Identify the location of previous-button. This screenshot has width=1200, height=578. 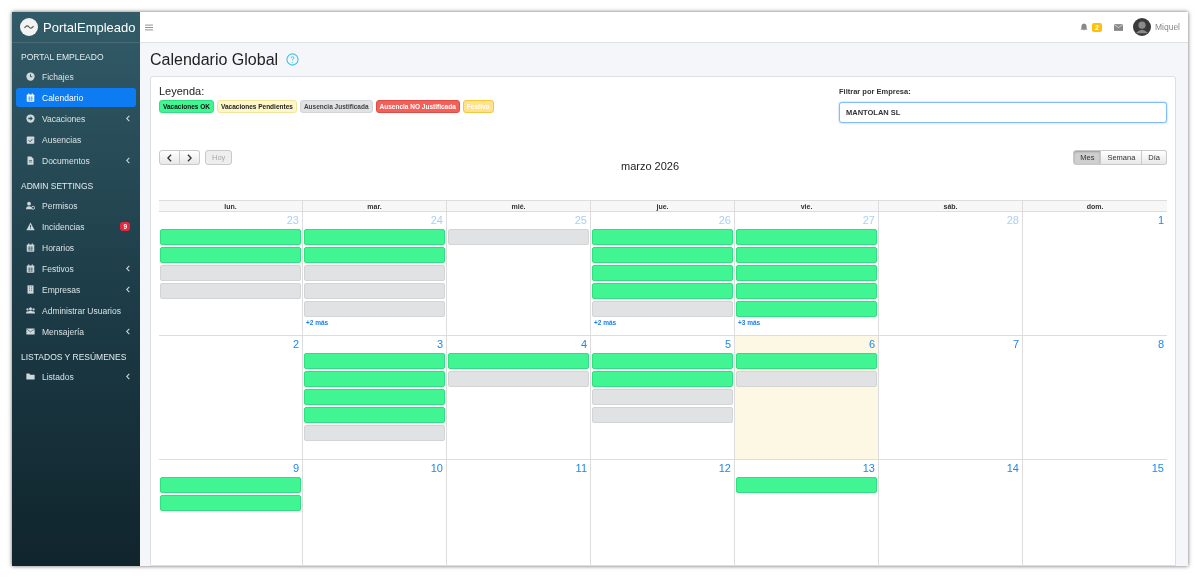
(169, 157).